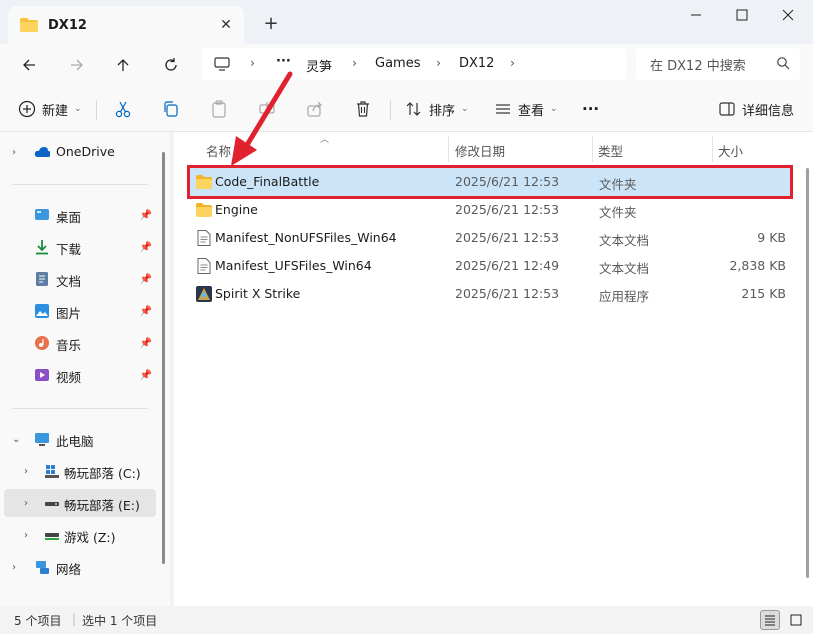 This screenshot has height=634, width=813. What do you see at coordinates (226, 25) in the screenshot?
I see `close-tab-button: ✕` at bounding box center [226, 25].